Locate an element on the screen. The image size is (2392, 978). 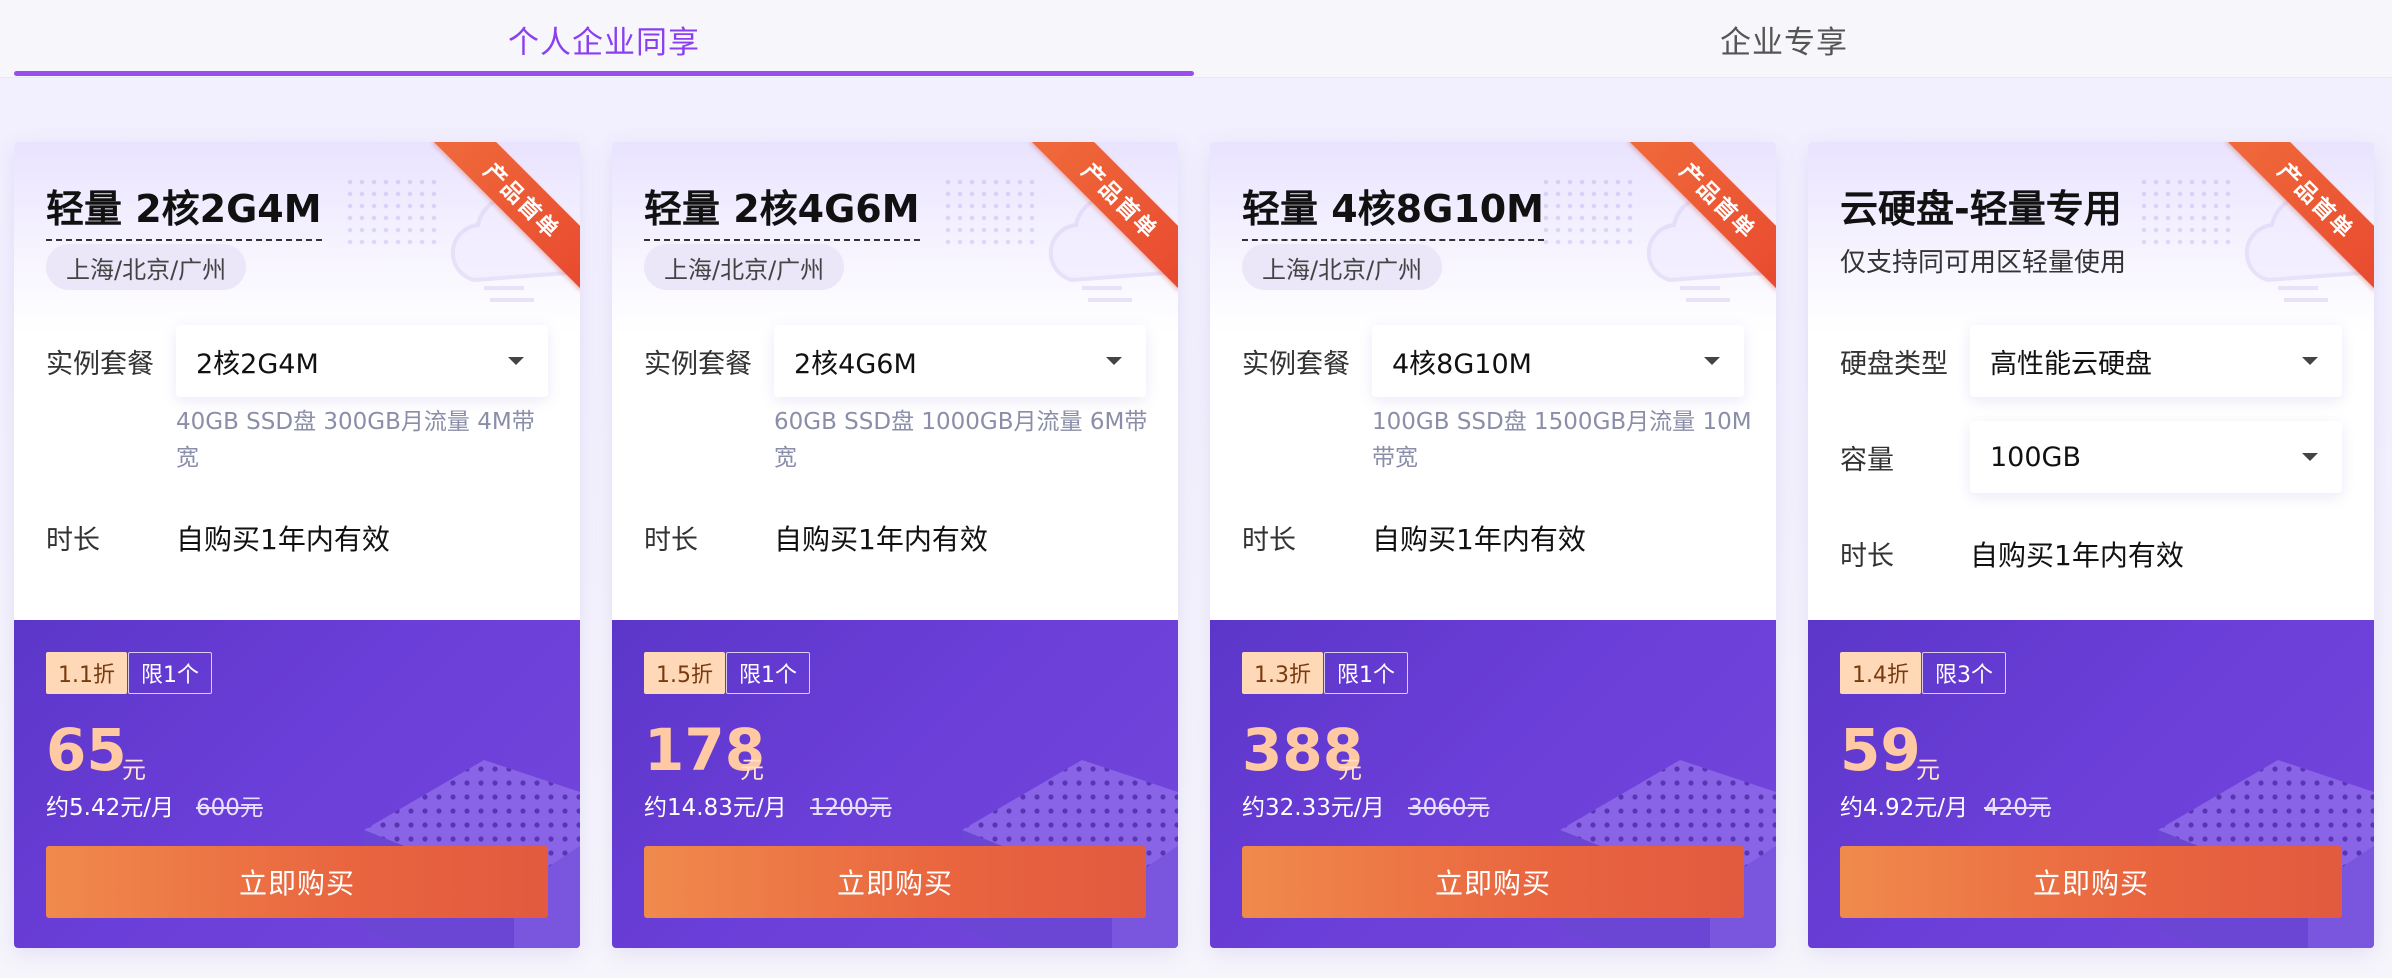
package-select: 2核2G4M is located at coordinates (362, 361).